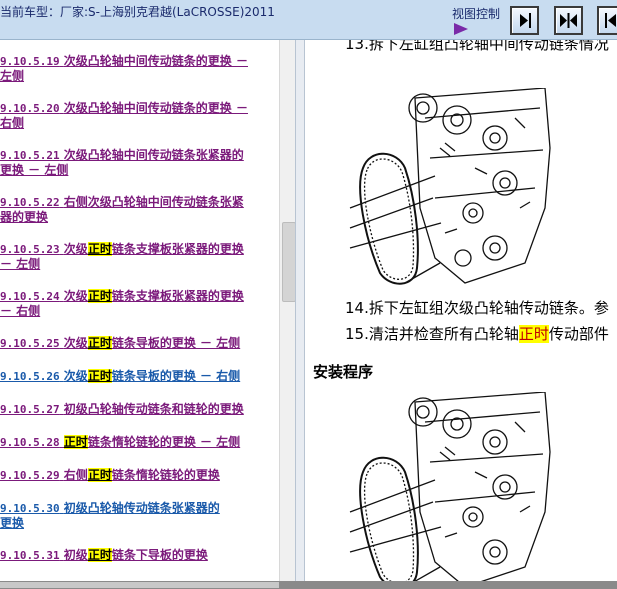 This screenshot has height=589, width=617. I want to click on toc-link: 9.10.5.26 次级正时链条导板的更换 － 右侧, so click(135, 376).